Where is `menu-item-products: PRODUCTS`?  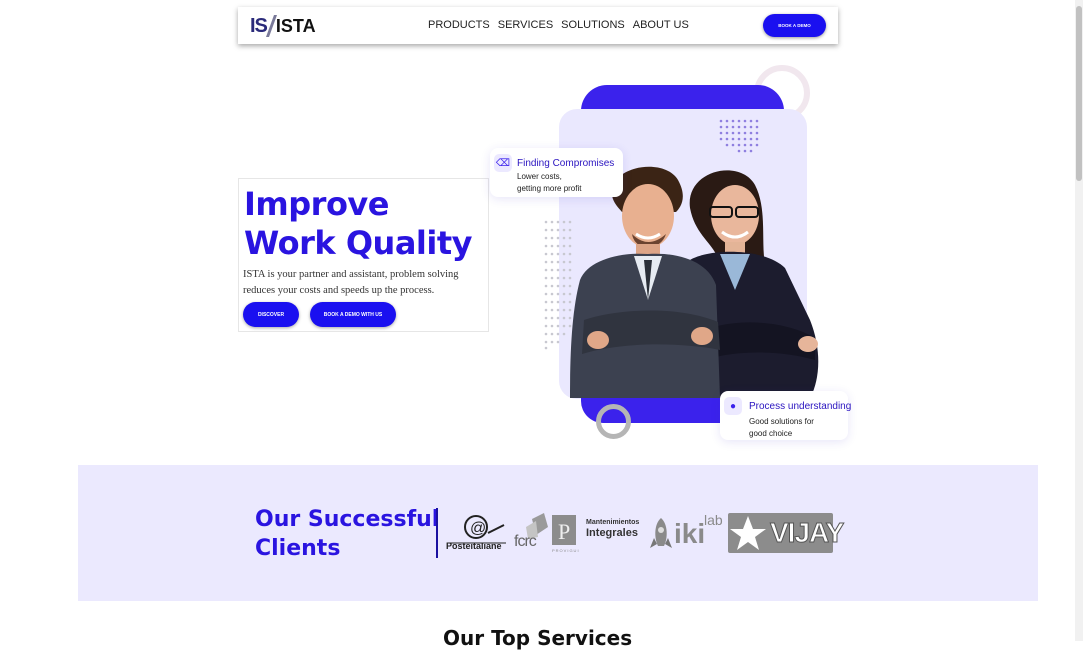 menu-item-products: PRODUCTS is located at coordinates (459, 25).